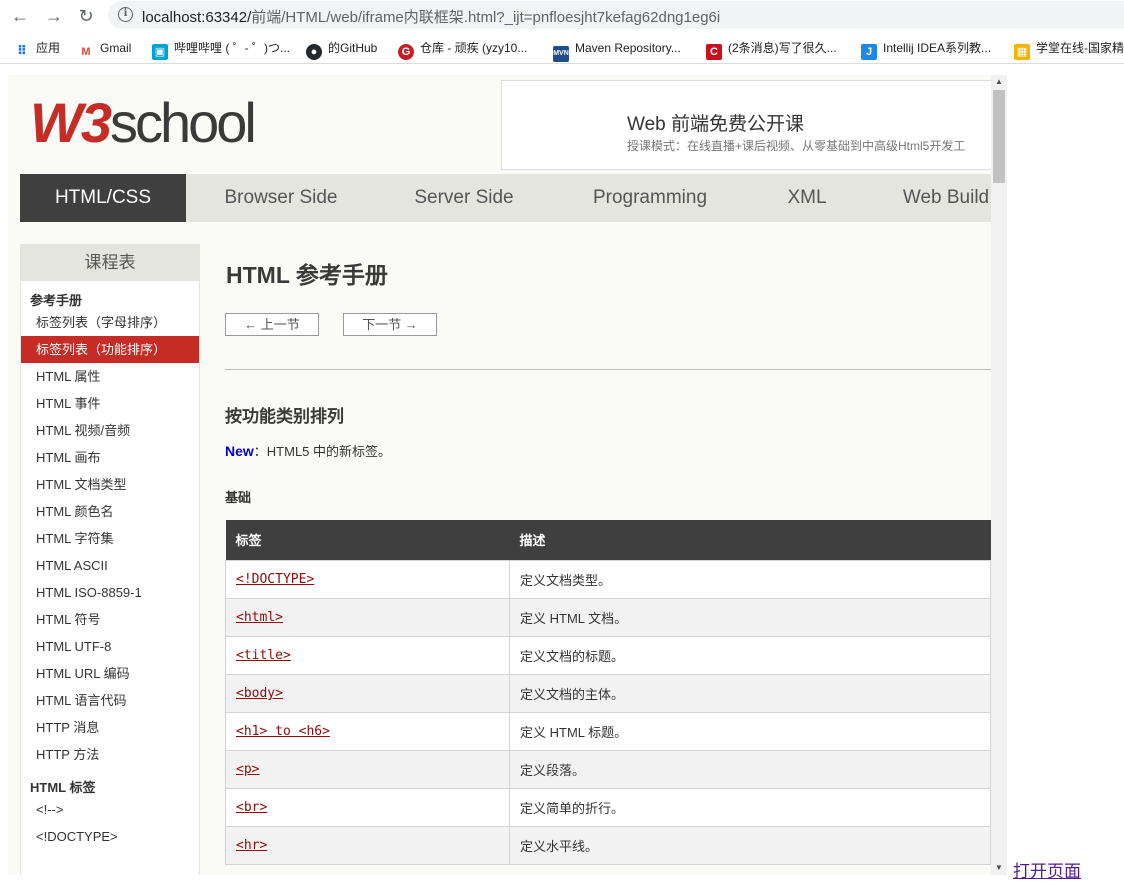 This screenshot has height=891, width=1124. Describe the element at coordinates (367, 845) in the screenshot. I see `tag-cell: <hr>` at that location.